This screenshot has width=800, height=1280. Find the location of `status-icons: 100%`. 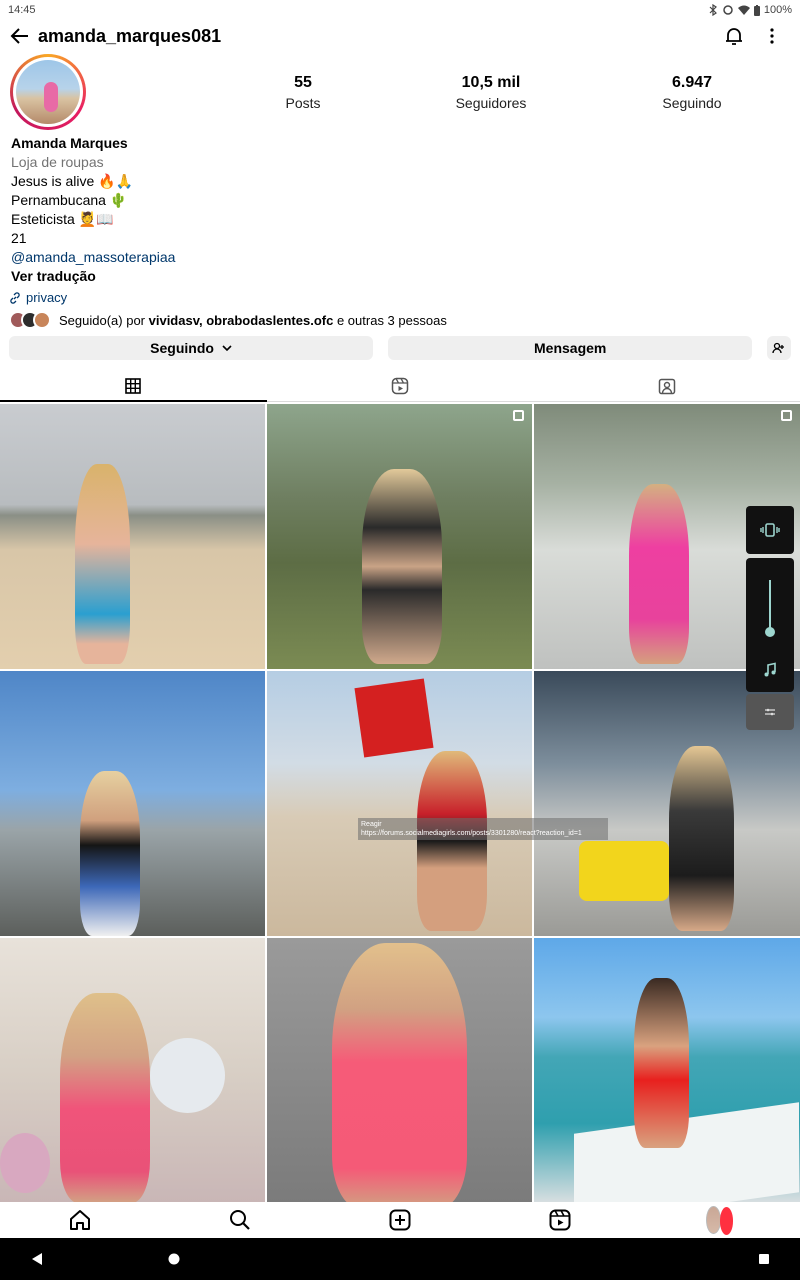

status-icons: 100% is located at coordinates (750, 10).